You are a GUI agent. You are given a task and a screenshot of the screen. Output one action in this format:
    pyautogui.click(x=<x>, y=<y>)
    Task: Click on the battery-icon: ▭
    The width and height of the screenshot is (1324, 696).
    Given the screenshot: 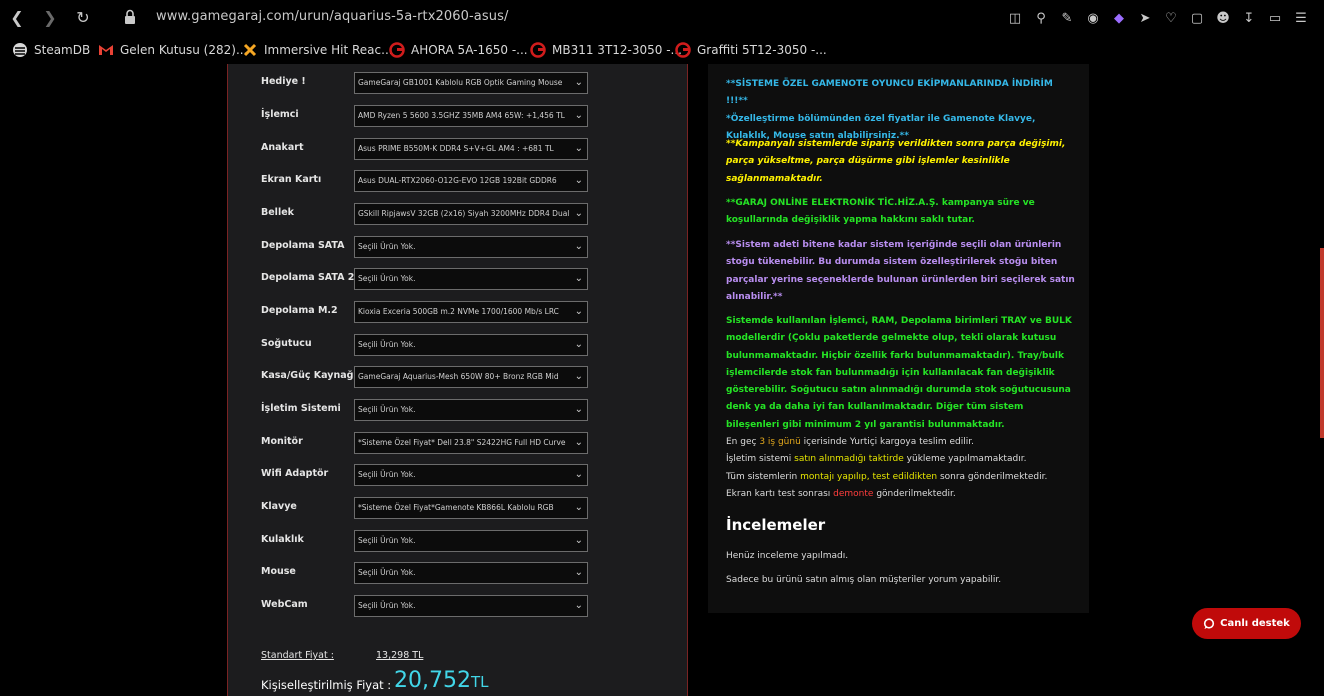 What is the action you would take?
    pyautogui.click(x=1275, y=18)
    